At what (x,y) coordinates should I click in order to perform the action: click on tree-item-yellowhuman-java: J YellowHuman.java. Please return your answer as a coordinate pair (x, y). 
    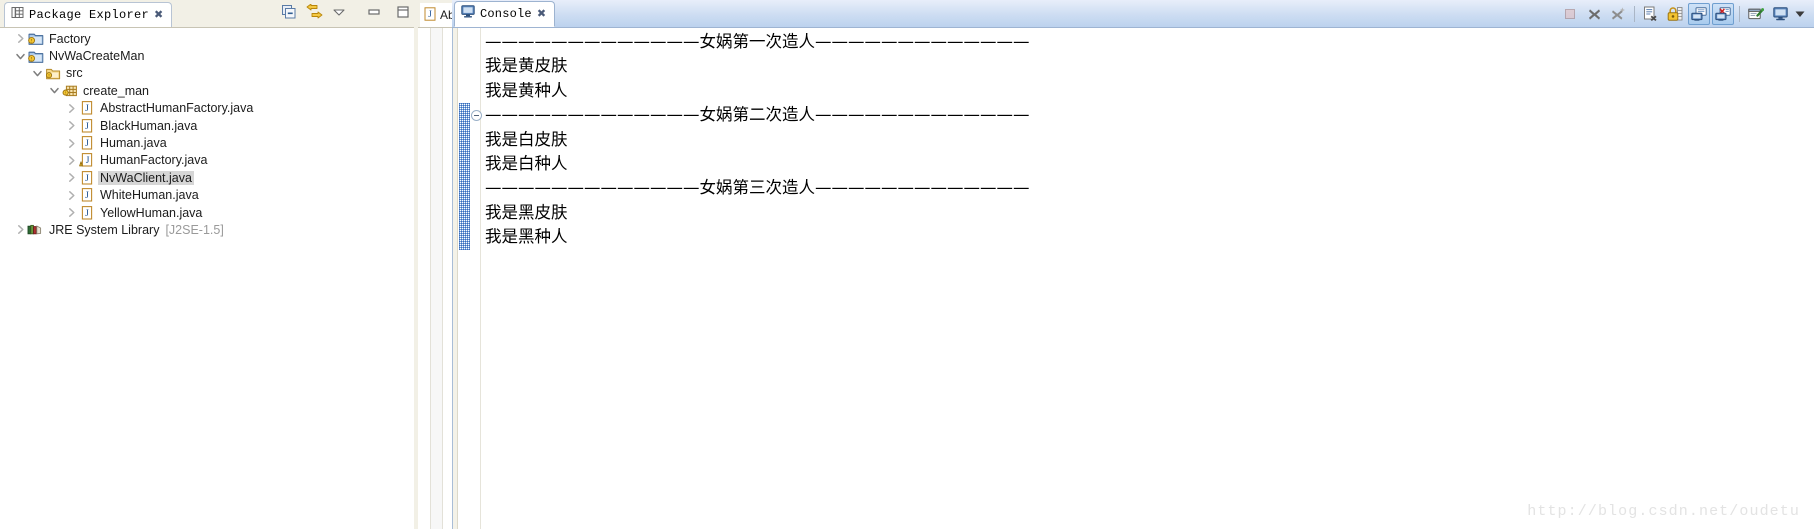
    Looking at the image, I should click on (207, 212).